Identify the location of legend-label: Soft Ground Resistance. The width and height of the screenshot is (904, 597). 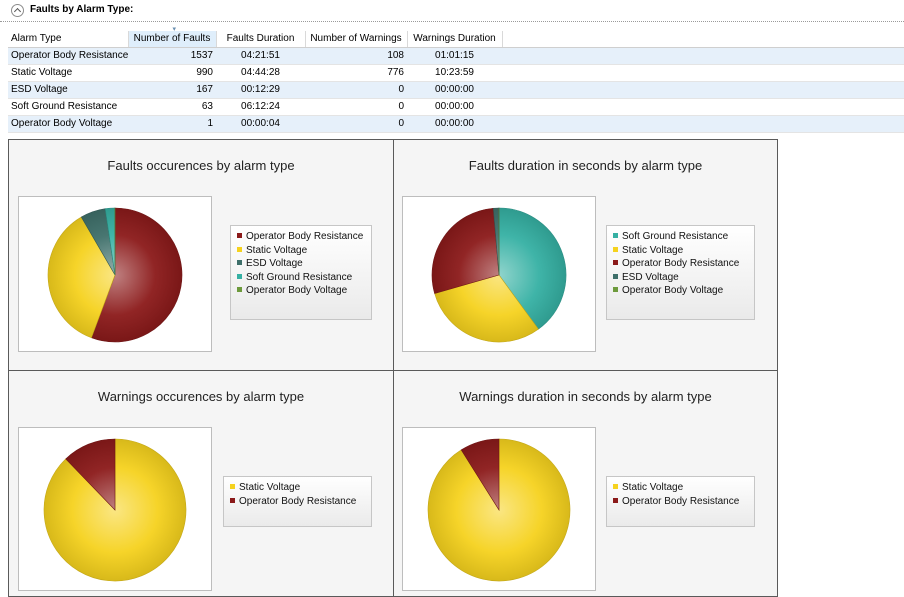
(675, 236).